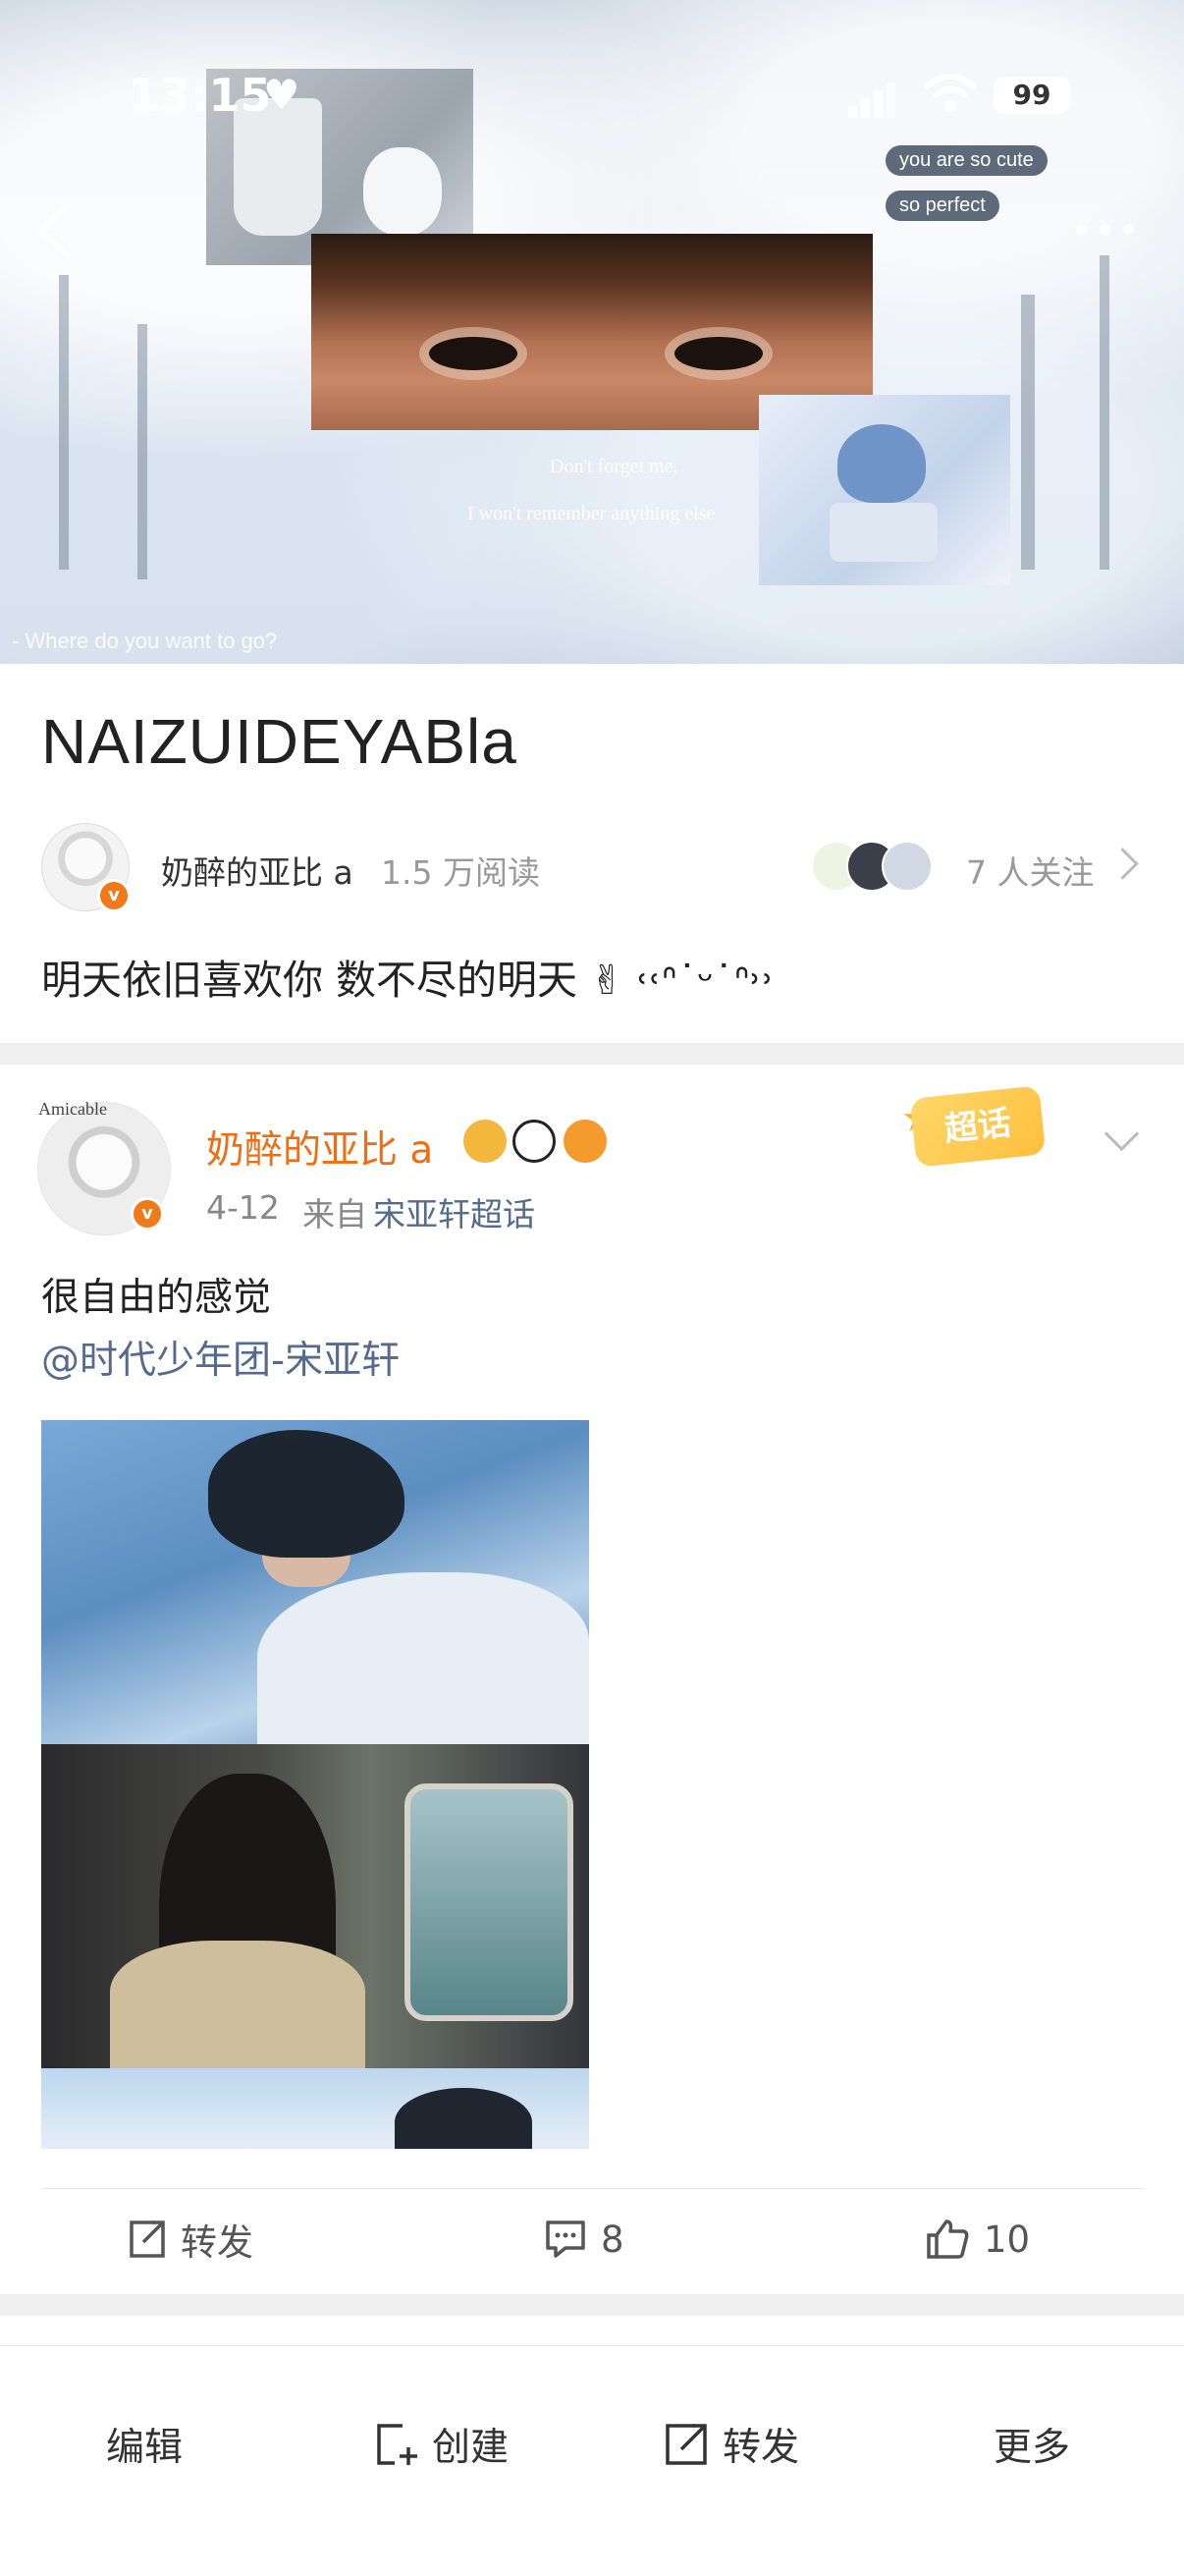 Image resolution: width=1184 pixels, height=2576 pixels. Describe the element at coordinates (473, 353) in the screenshot. I see `left-eye` at that location.